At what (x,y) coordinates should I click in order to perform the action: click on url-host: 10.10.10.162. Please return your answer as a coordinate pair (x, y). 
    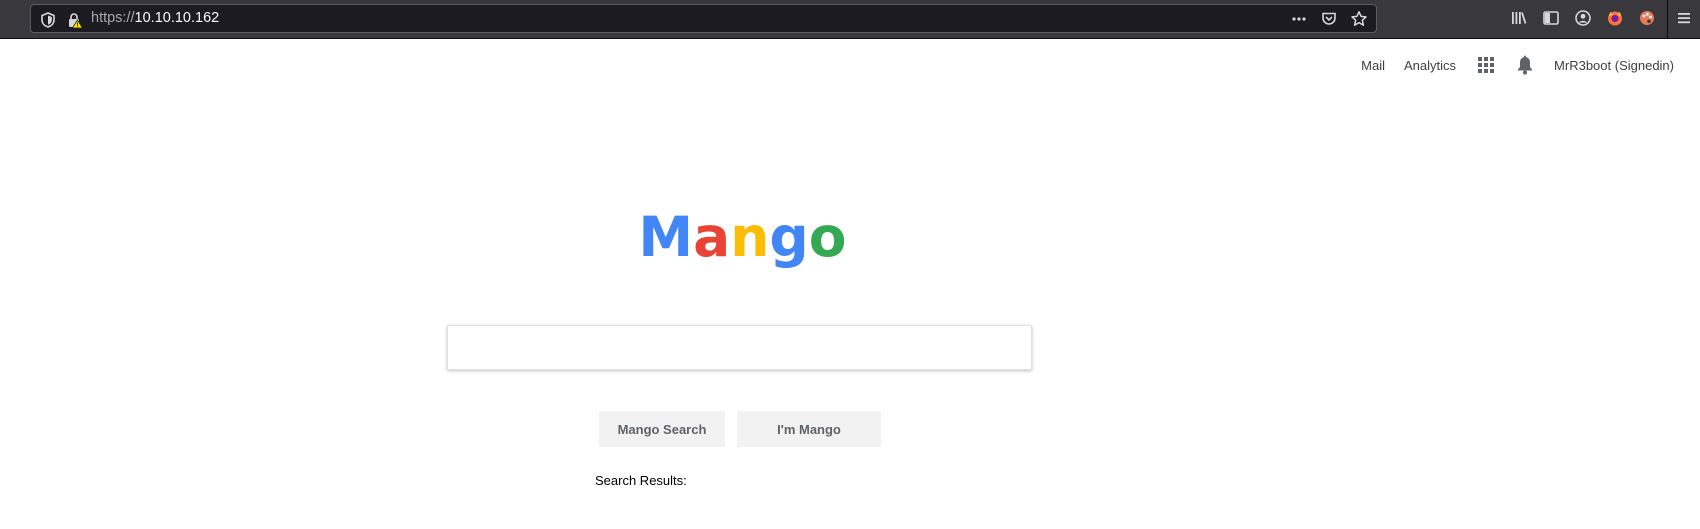
    Looking at the image, I should click on (177, 18).